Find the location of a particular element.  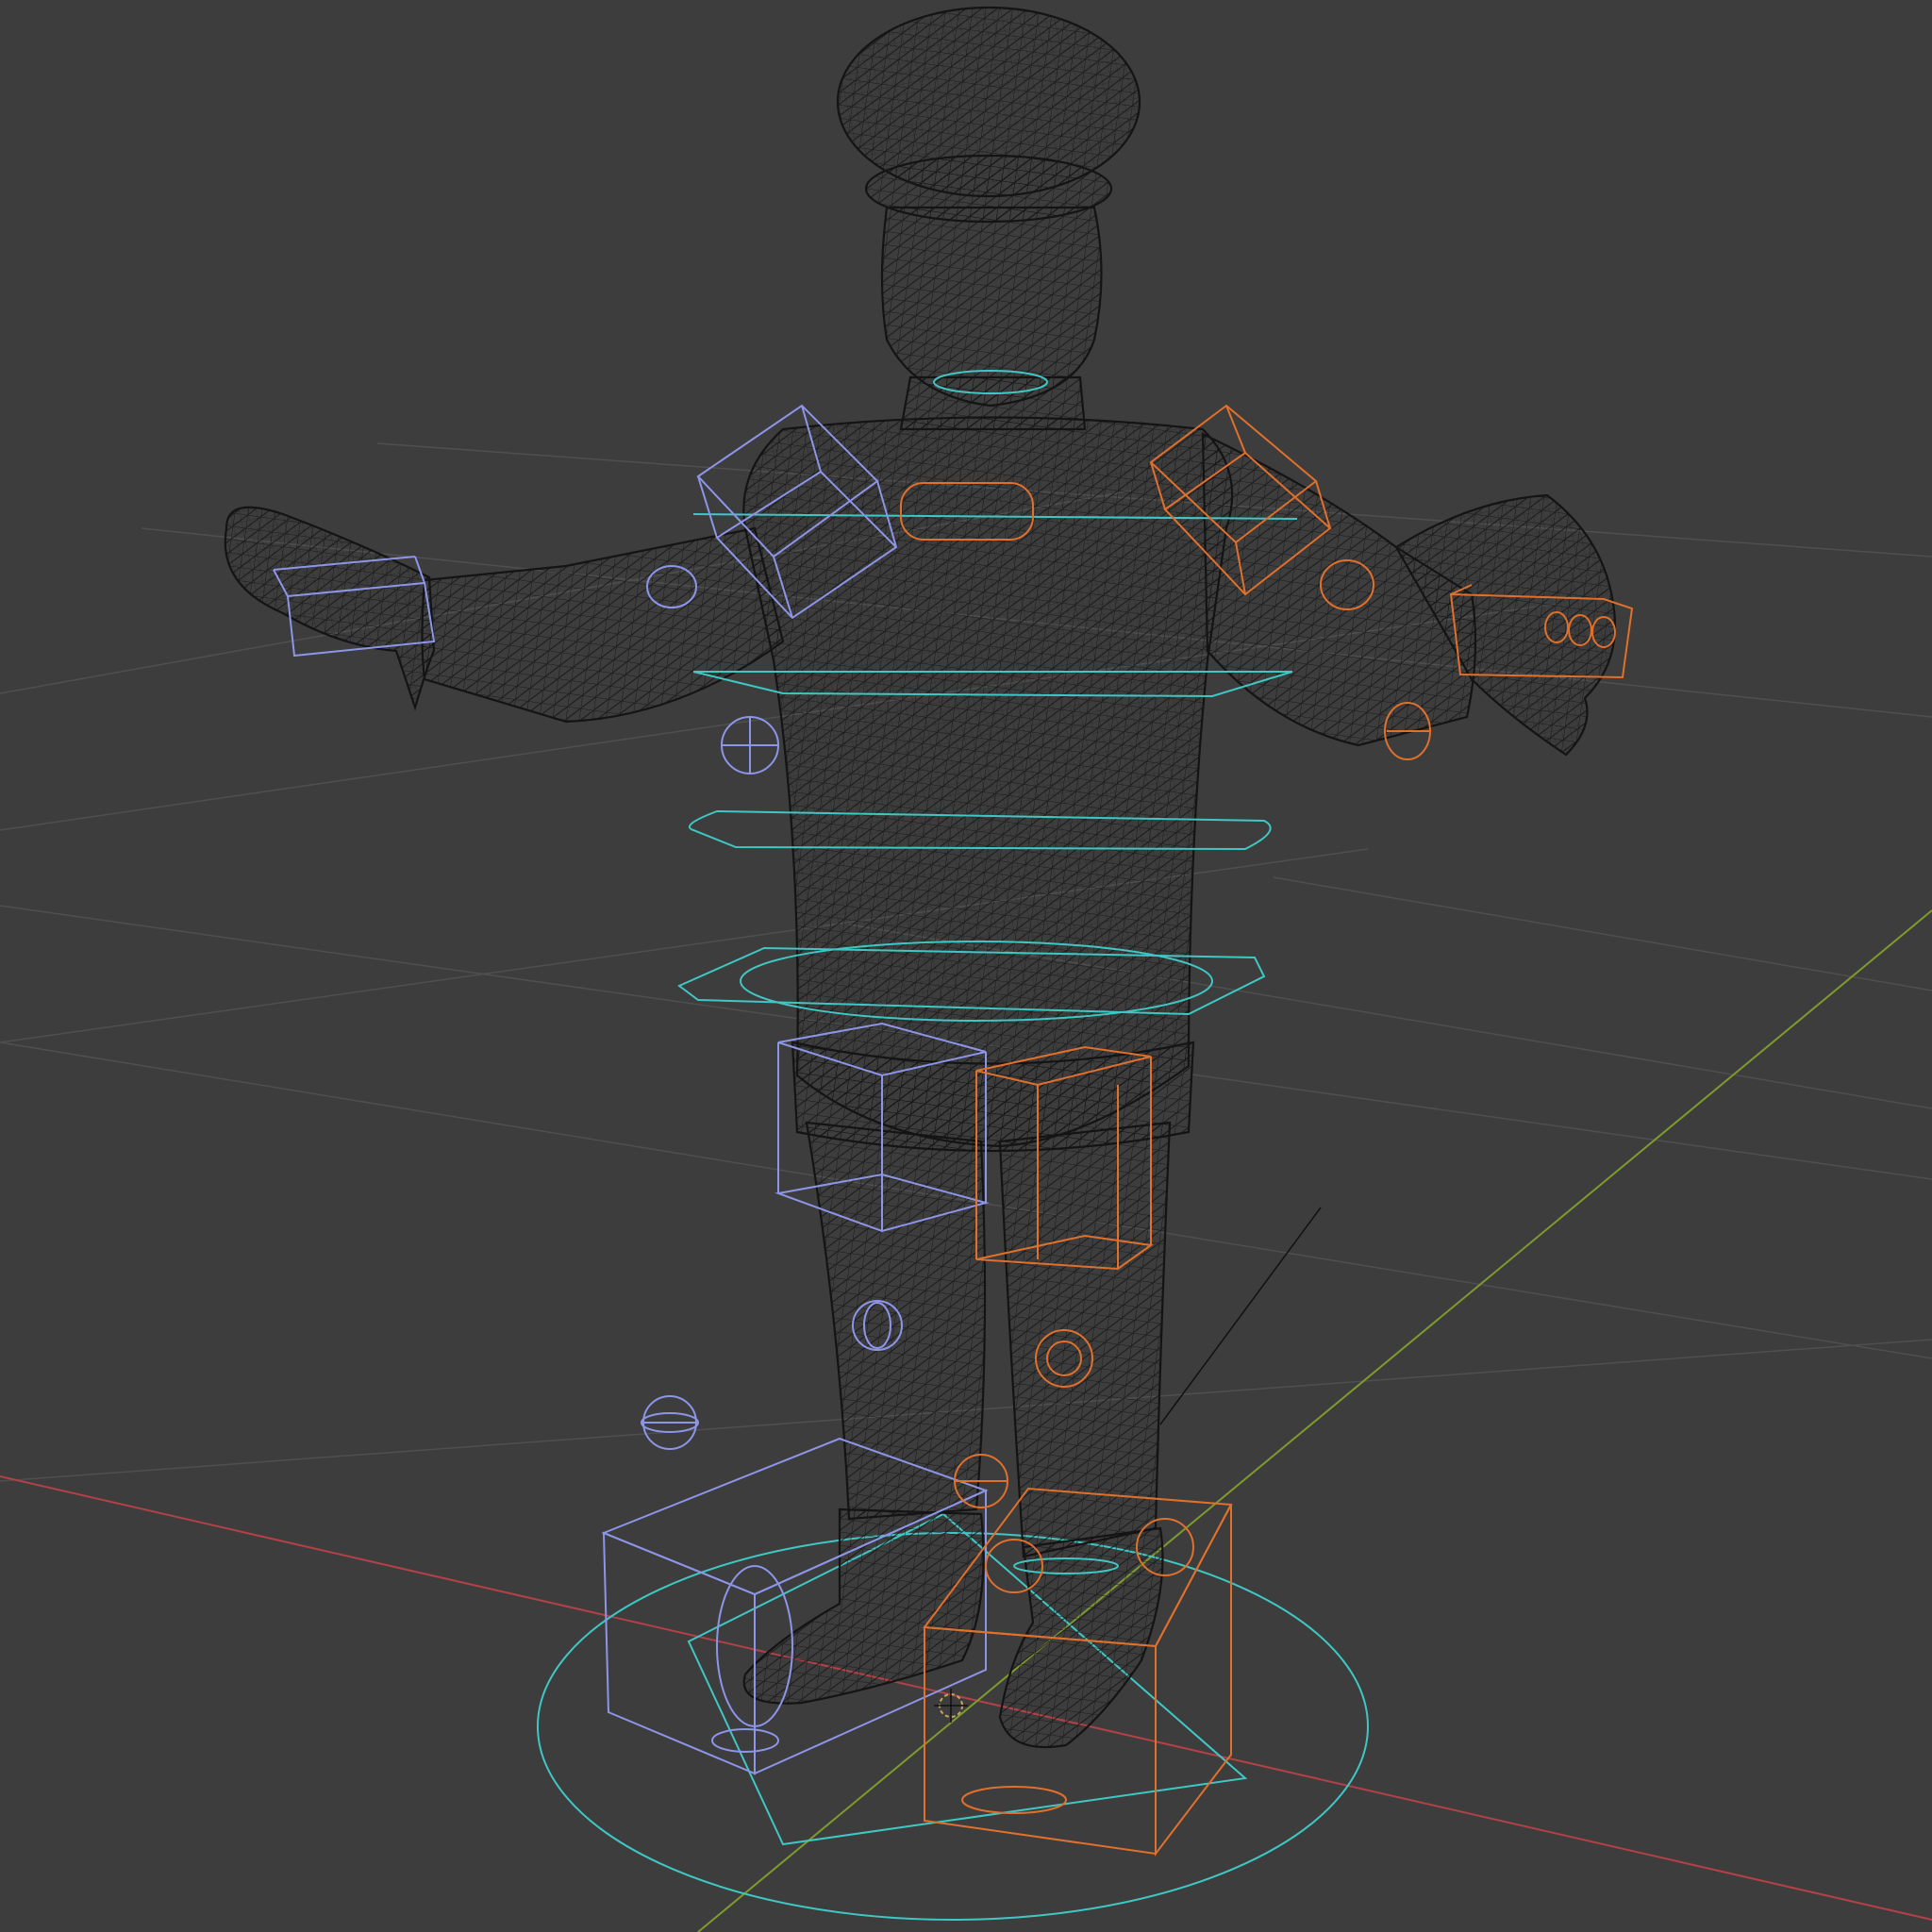

elbow-pole-left-control is located at coordinates (750, 745).